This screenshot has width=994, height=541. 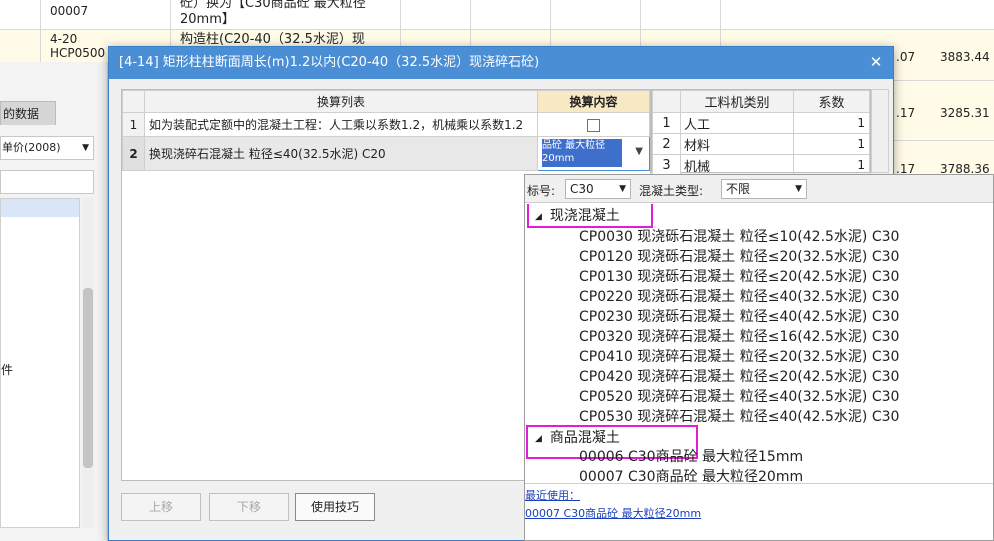 What do you see at coordinates (739, 256) in the screenshot?
I see `list-item: CP0120 现浇砾石混凝土 粒径≤20(32.5水泥) C30` at bounding box center [739, 256].